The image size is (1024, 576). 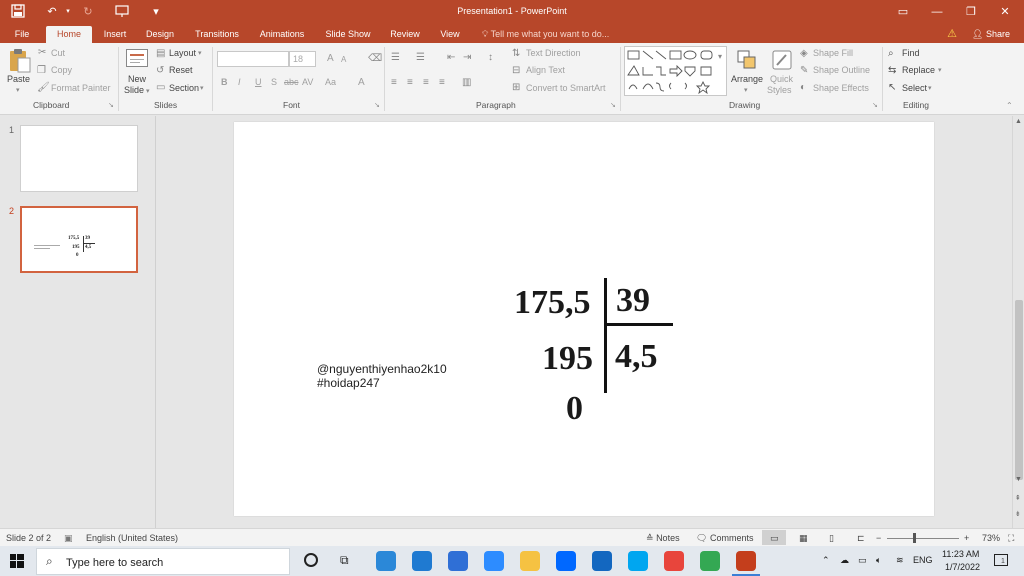 What do you see at coordinates (182, 53) in the screenshot?
I see `layout-button: Layout` at bounding box center [182, 53].